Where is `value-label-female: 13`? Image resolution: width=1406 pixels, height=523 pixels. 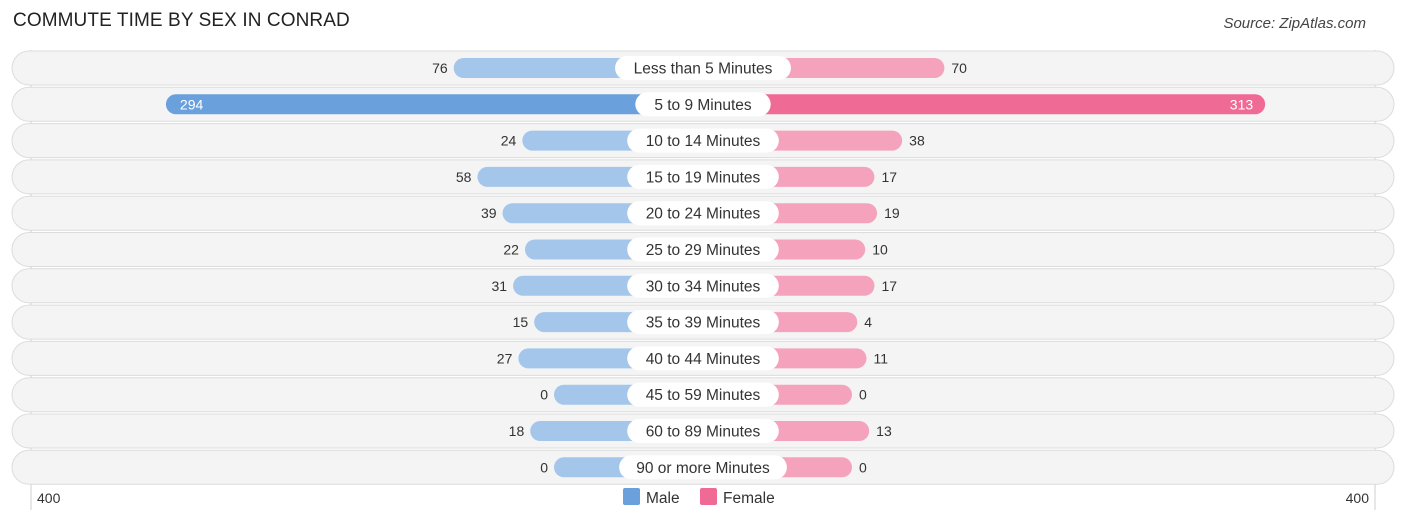
value-label-female: 13 is located at coordinates (884, 431).